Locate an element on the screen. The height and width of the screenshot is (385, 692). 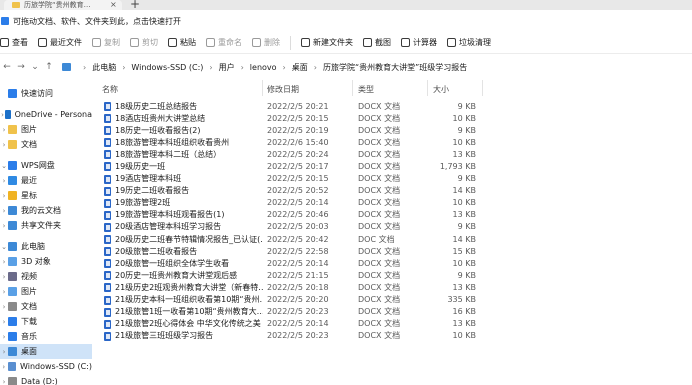
sidebar-item: › 音乐 is located at coordinates (46, 336).